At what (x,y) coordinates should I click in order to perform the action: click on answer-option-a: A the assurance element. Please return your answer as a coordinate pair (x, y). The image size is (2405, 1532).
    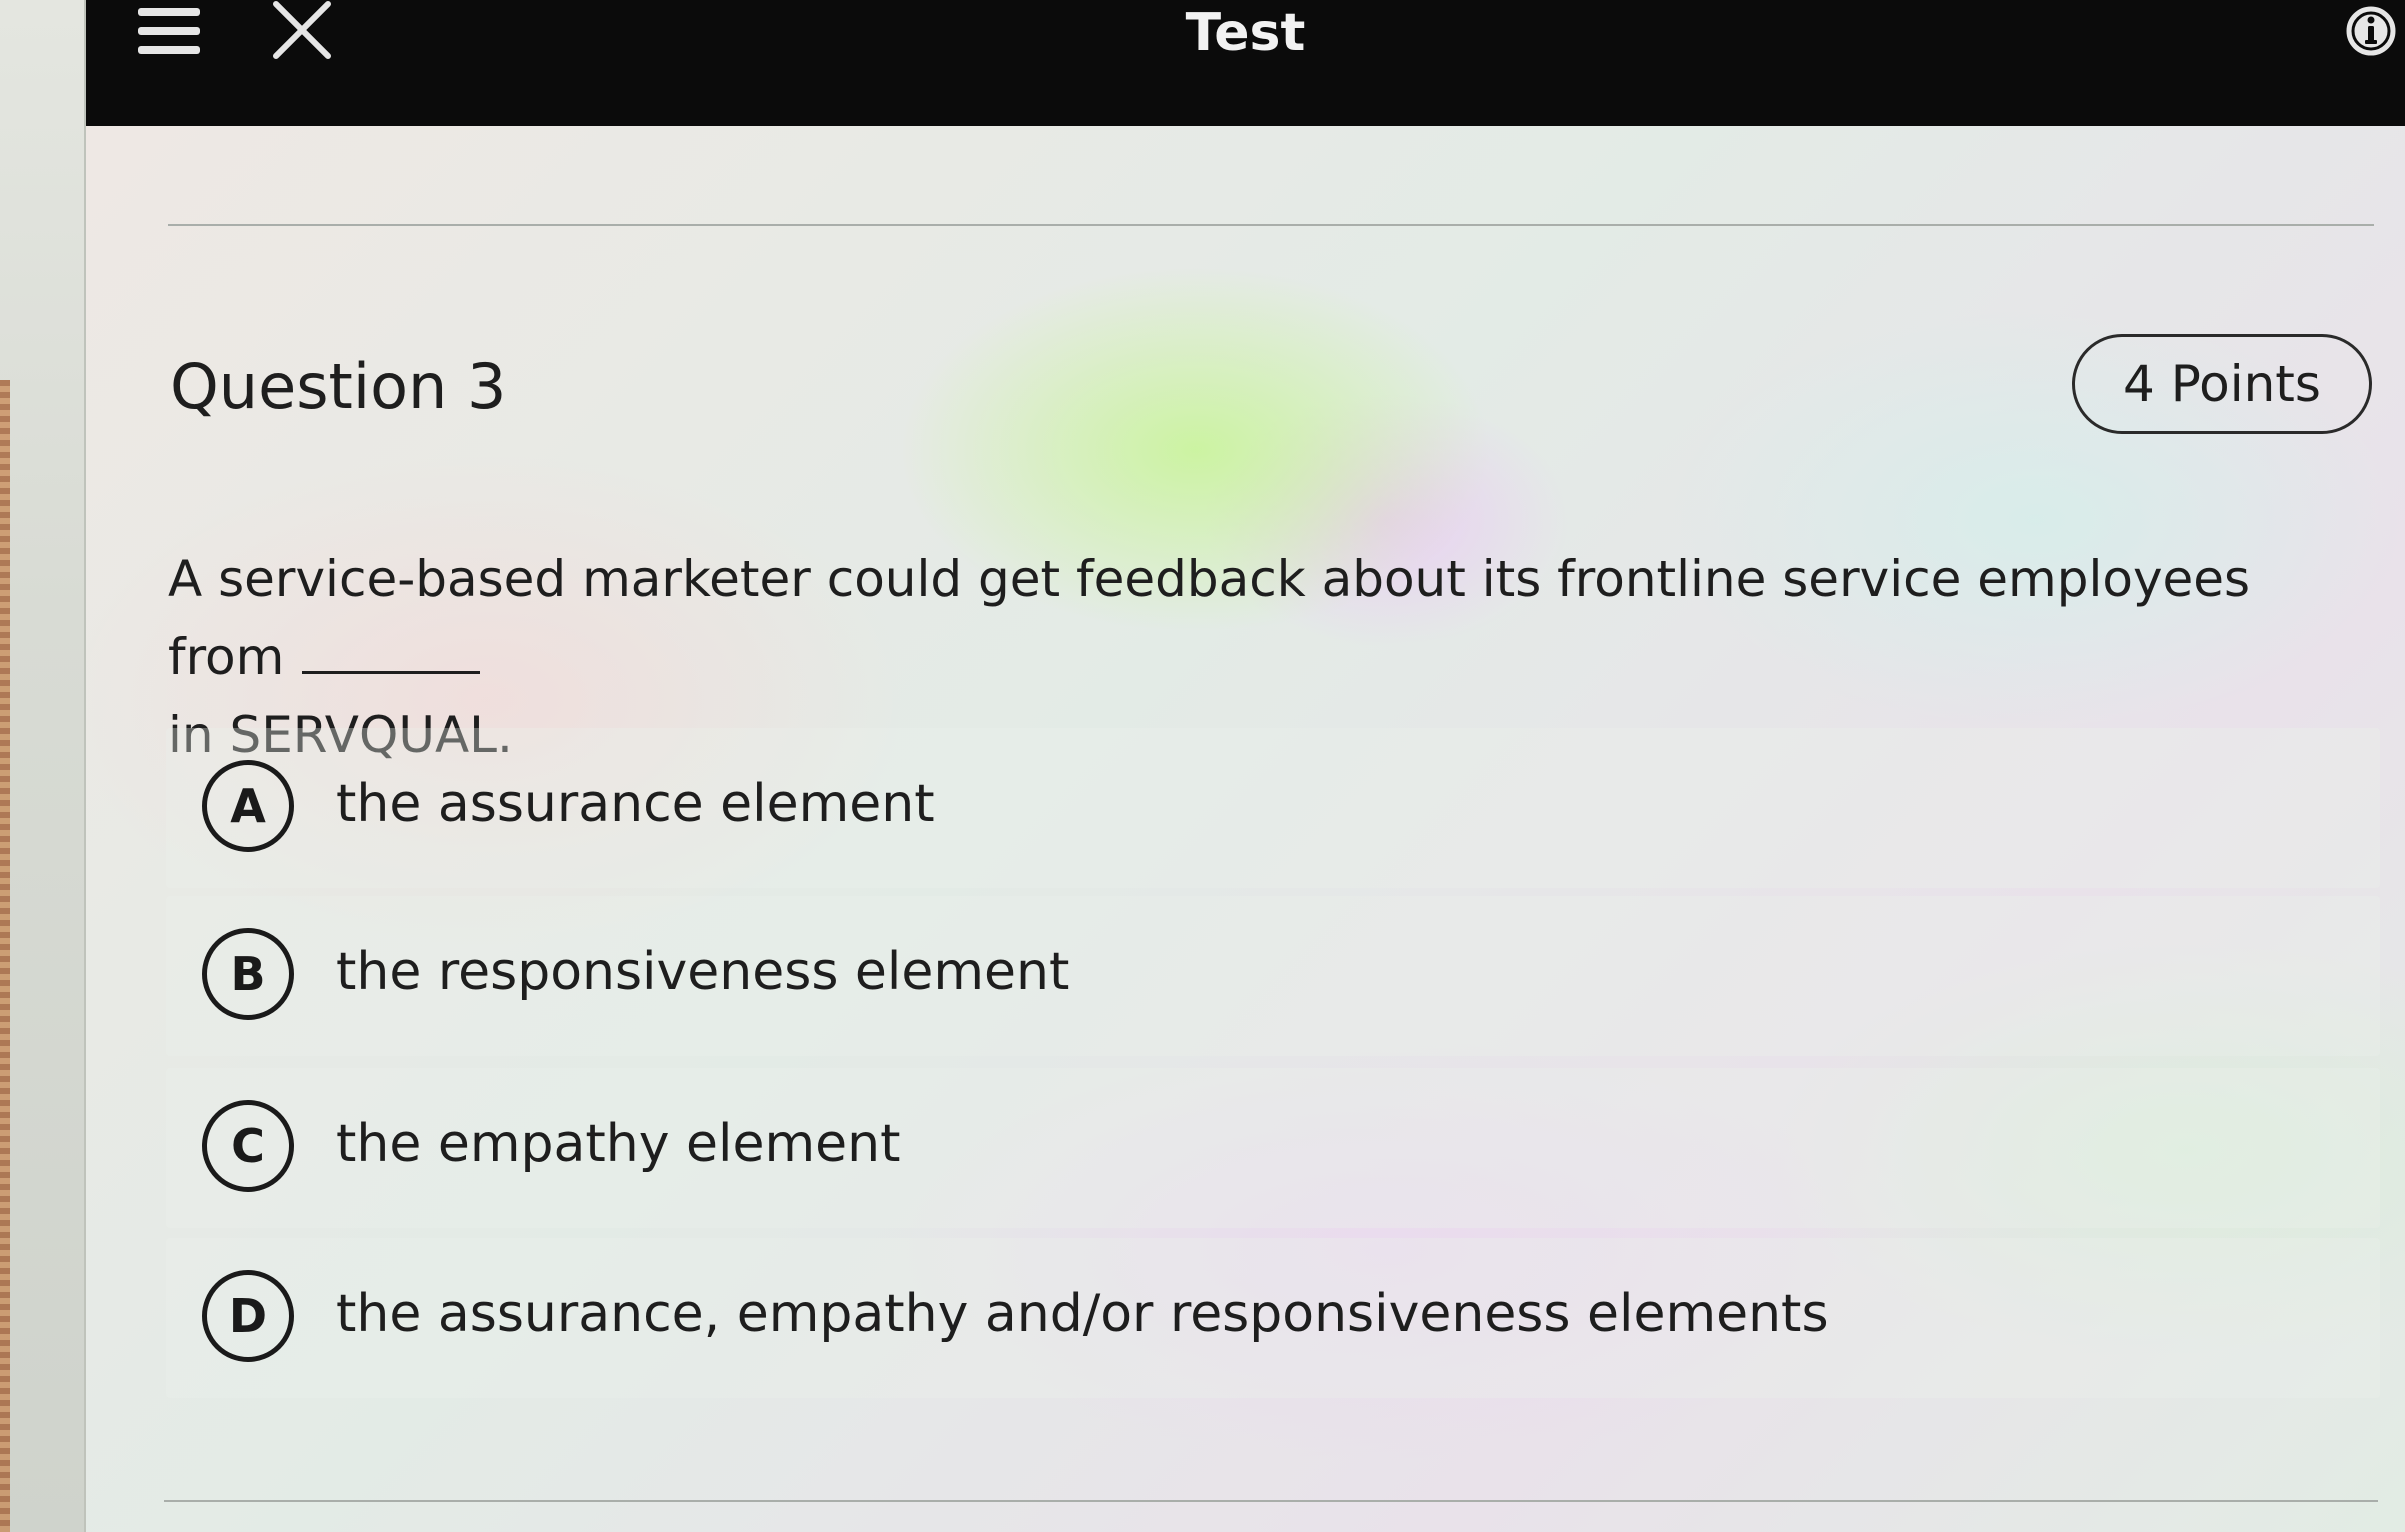
    Looking at the image, I should click on (1273, 808).